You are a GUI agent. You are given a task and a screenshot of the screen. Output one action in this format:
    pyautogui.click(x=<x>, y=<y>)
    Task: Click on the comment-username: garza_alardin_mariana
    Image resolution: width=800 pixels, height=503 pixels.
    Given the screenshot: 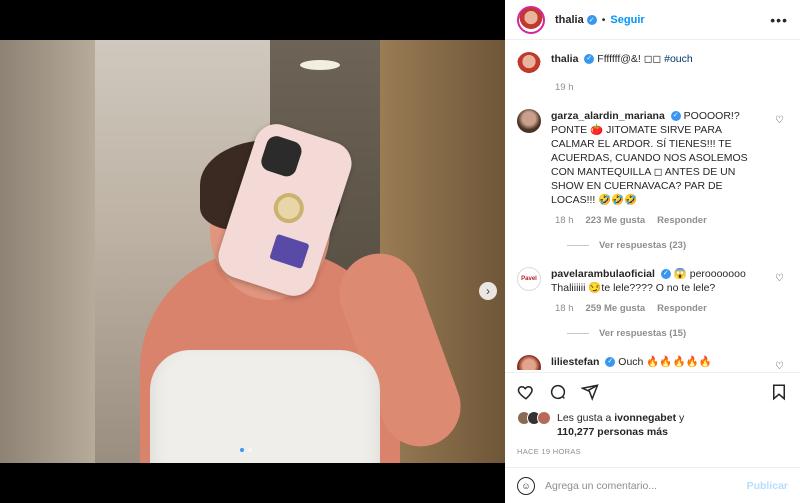 What is the action you would take?
    pyautogui.click(x=608, y=116)
    